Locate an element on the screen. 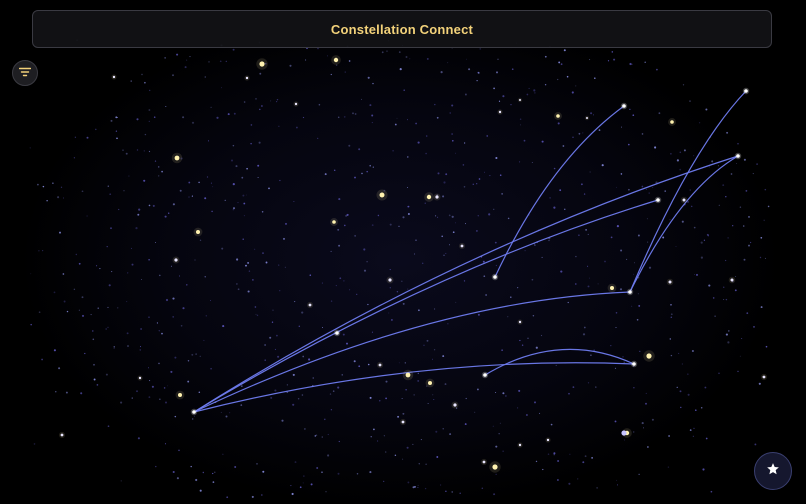 Image resolution: width=806 pixels, height=504 pixels. title-bar: Constellation Connect is located at coordinates (402, 29).